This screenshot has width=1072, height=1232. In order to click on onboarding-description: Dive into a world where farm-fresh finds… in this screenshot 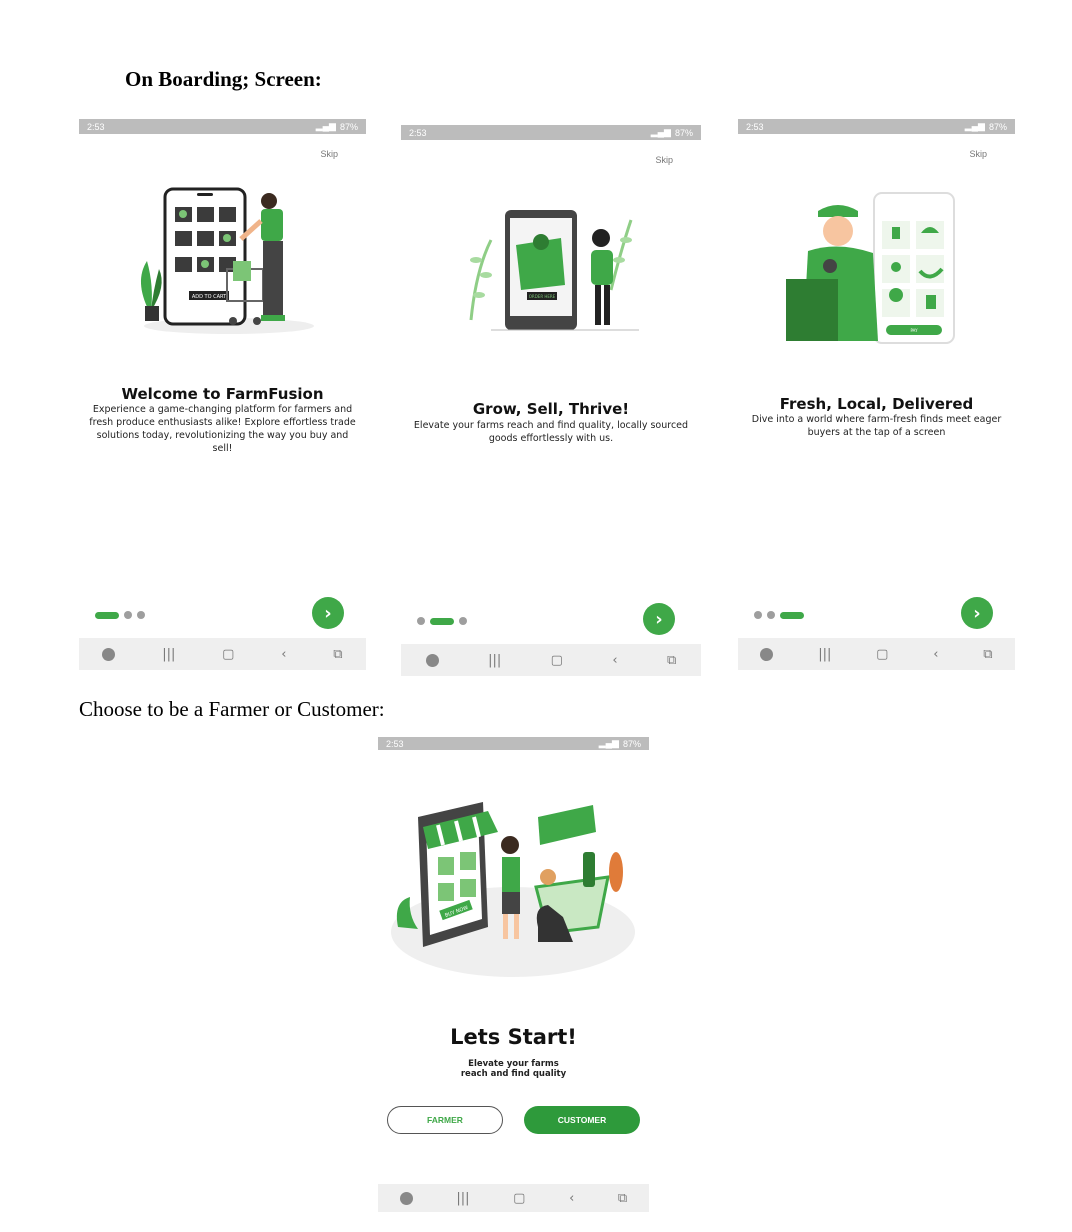, I will do `click(876, 426)`.